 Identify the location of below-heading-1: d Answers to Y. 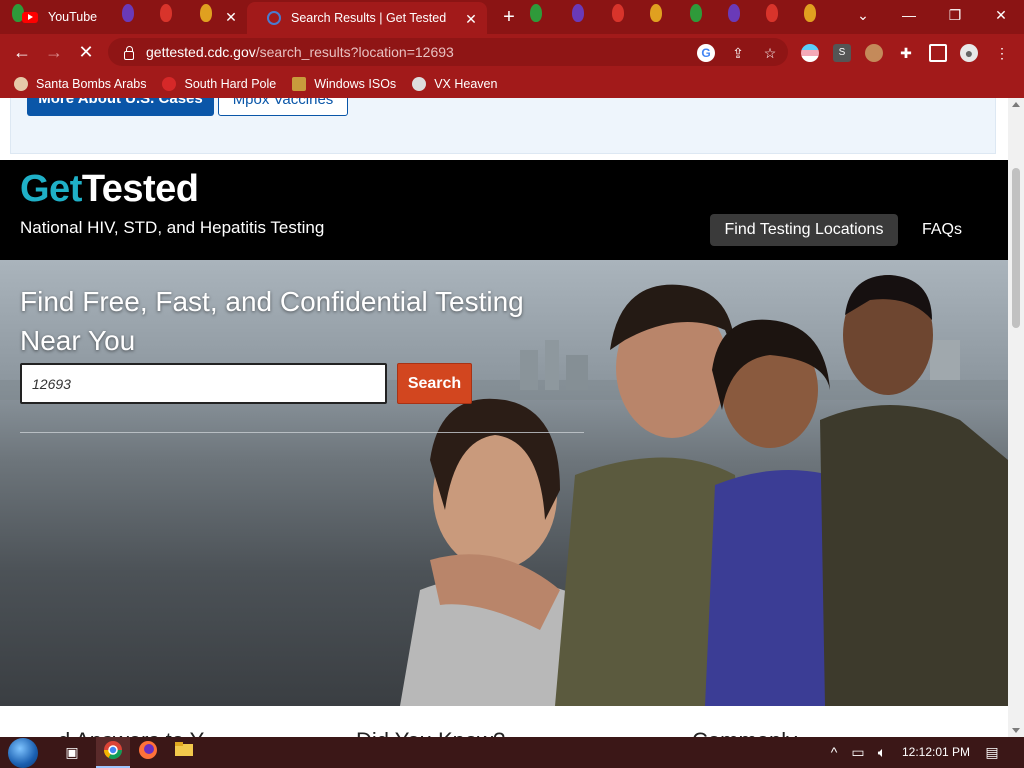
(131, 732).